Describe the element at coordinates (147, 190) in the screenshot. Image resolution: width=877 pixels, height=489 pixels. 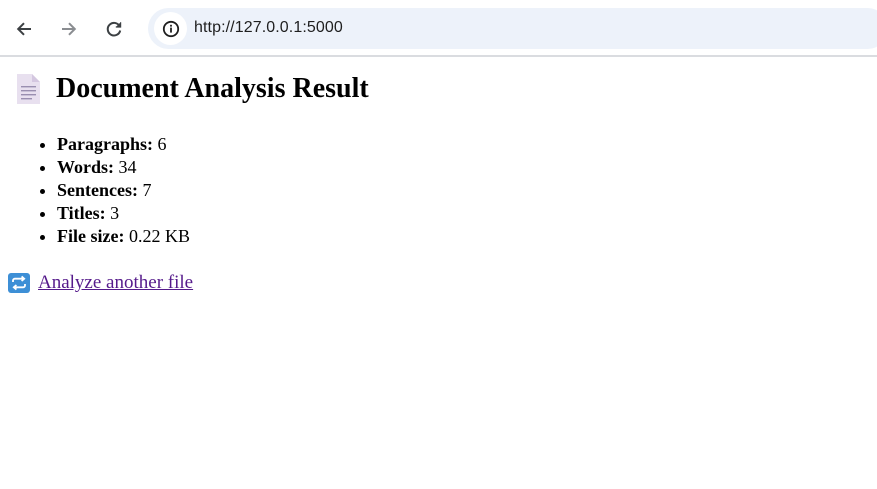
I see `stat-value: 7` at that location.